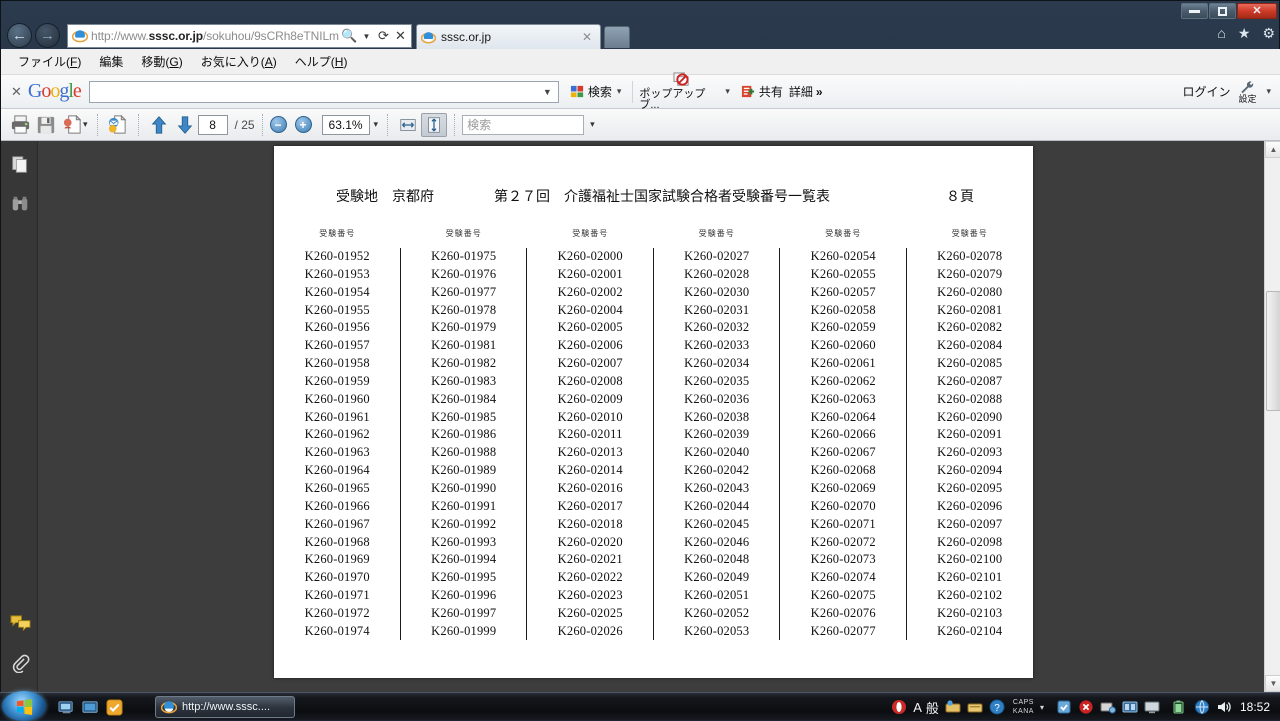 Image resolution: width=1280 pixels, height=721 pixels. I want to click on google-search-button: 検索 ▾, so click(597, 91).